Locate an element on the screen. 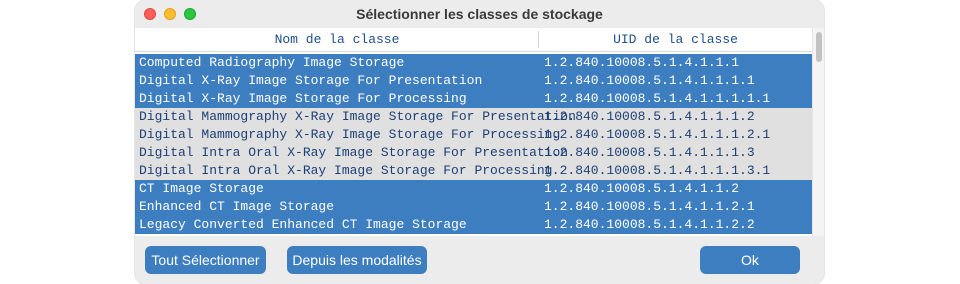  ok-button: Ok is located at coordinates (750, 260).